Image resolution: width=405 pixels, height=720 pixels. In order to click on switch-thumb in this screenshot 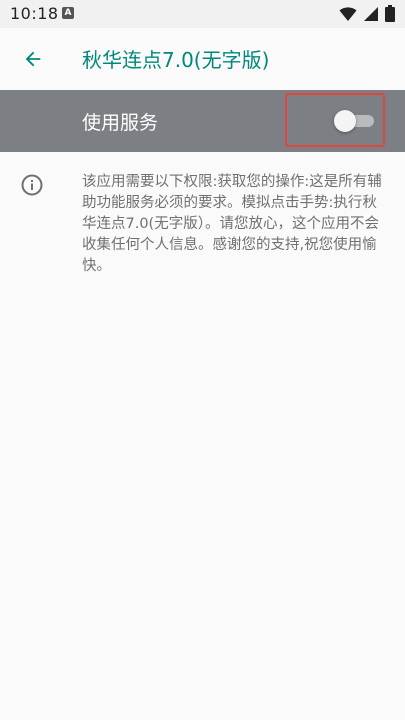, I will do `click(345, 121)`.